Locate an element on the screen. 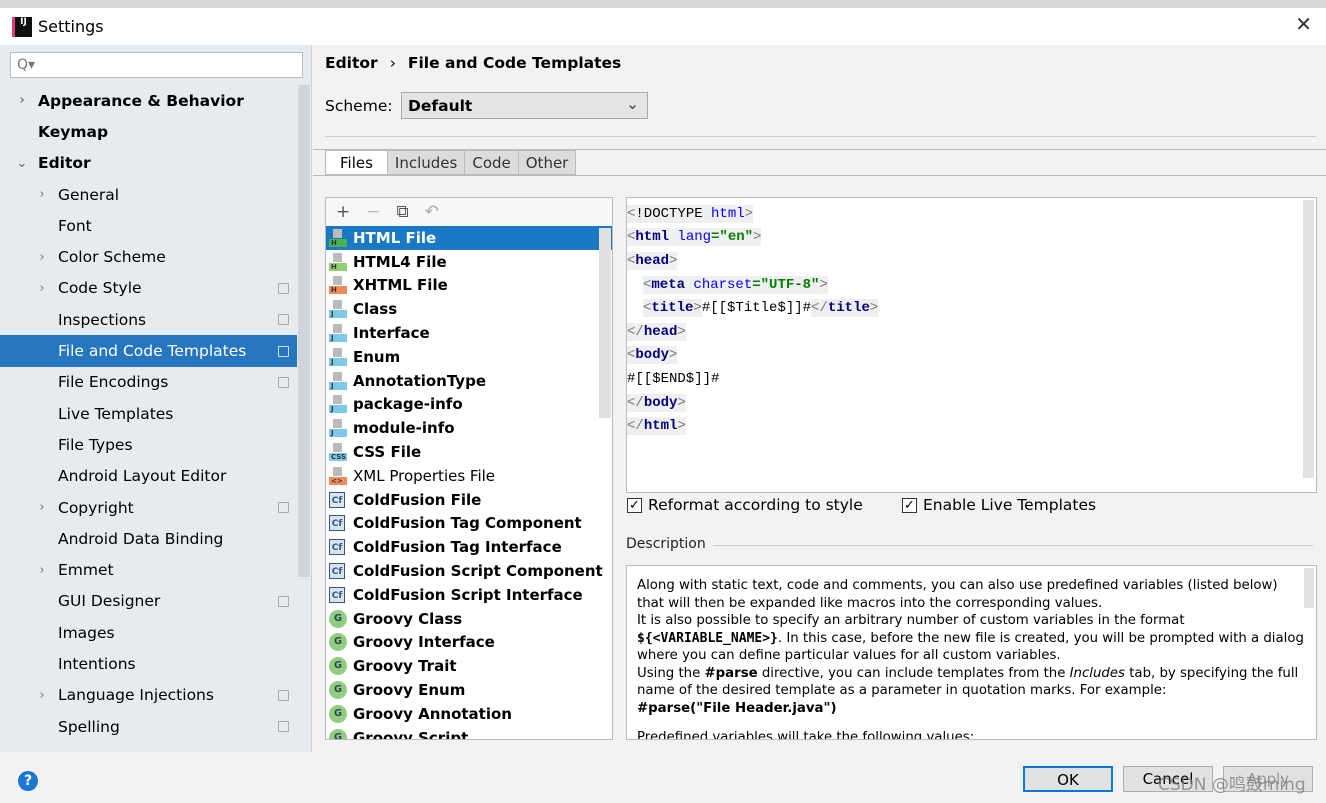 This screenshot has width=1326, height=803. sidebar-item-editor: ⌄ Editor is located at coordinates (148, 163).